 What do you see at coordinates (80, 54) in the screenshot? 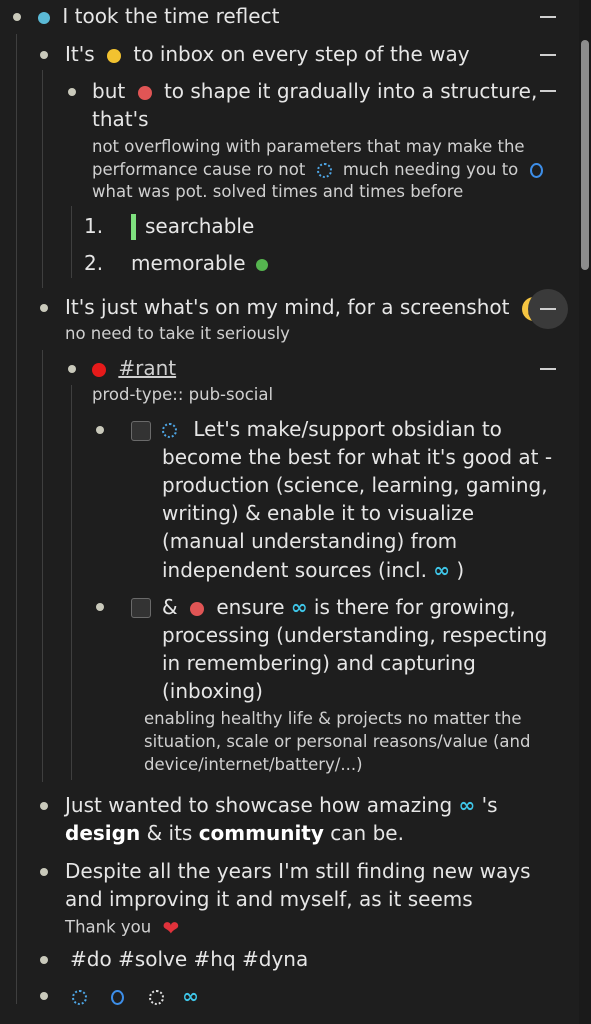
I see `block-2-text-a: It's` at bounding box center [80, 54].